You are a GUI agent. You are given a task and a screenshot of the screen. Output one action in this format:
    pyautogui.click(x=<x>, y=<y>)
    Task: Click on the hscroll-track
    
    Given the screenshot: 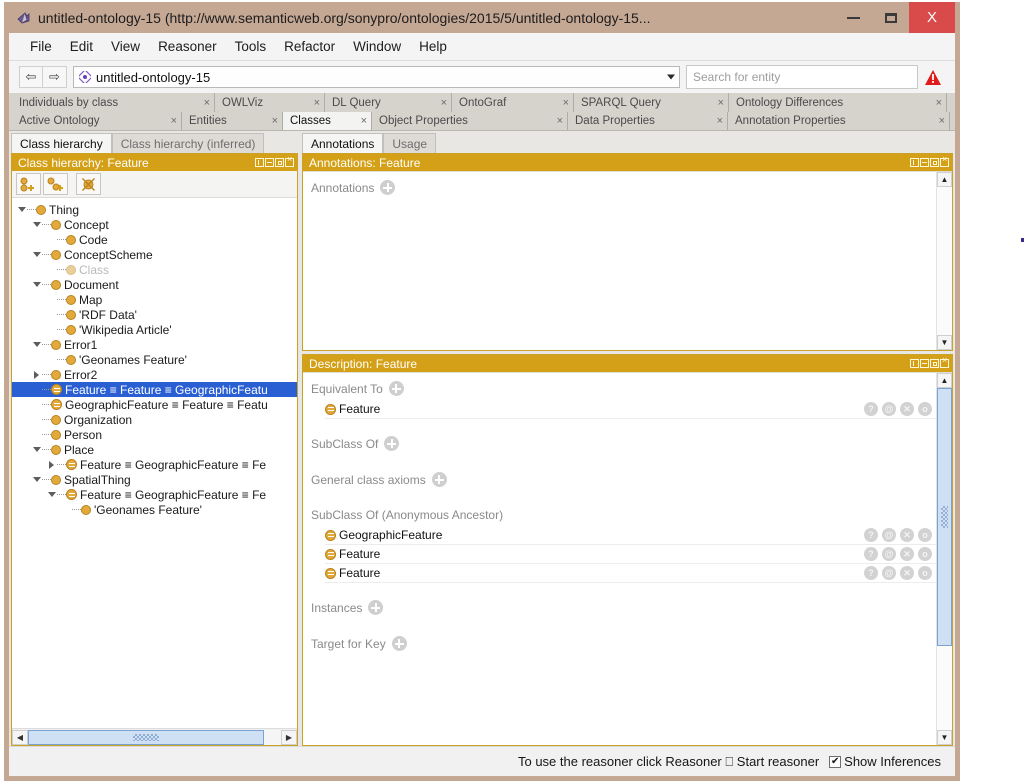 What is the action you would take?
    pyautogui.click(x=154, y=737)
    